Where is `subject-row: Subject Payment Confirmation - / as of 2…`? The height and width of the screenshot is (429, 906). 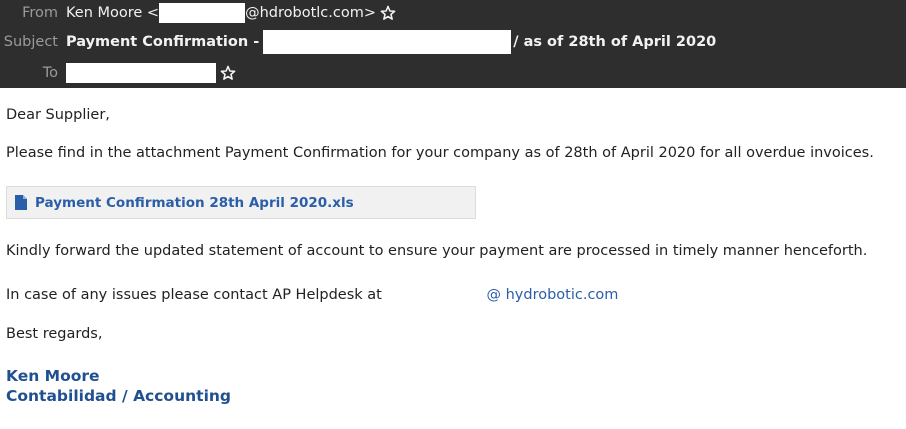
subject-row: Subject Payment Confirmation - / as of 2… is located at coordinates (358, 42).